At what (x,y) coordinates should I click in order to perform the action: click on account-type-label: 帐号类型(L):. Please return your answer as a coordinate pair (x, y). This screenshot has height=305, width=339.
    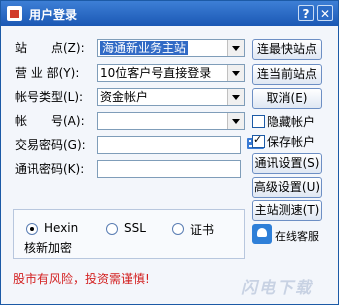
    Looking at the image, I should click on (49, 97).